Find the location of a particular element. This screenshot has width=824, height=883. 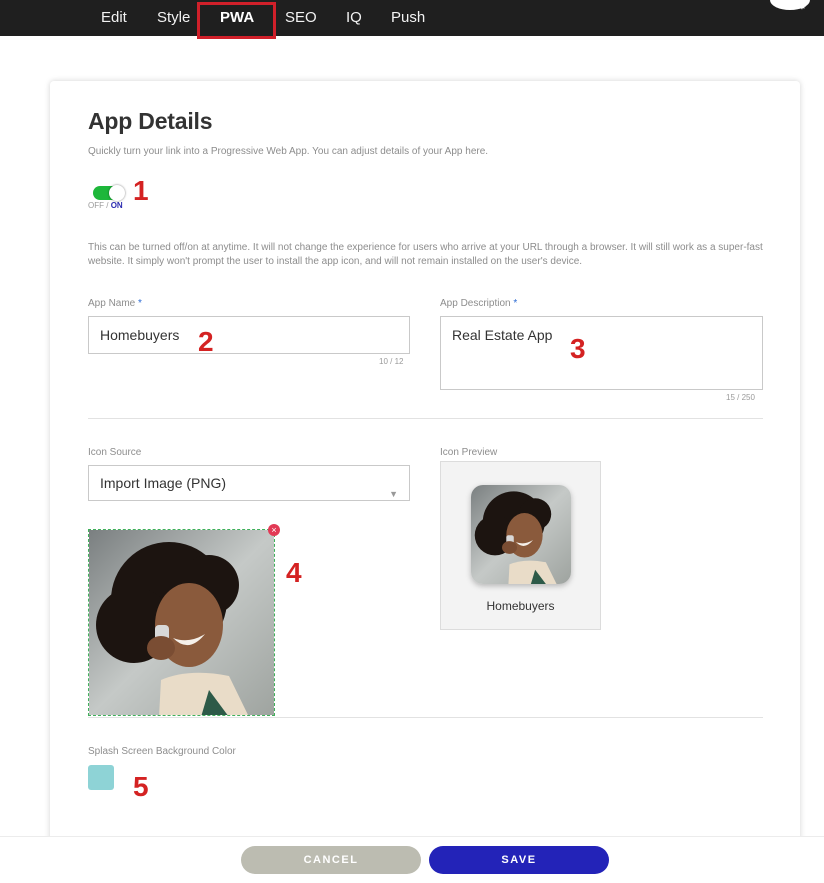

pwa-toggle is located at coordinates (109, 193).